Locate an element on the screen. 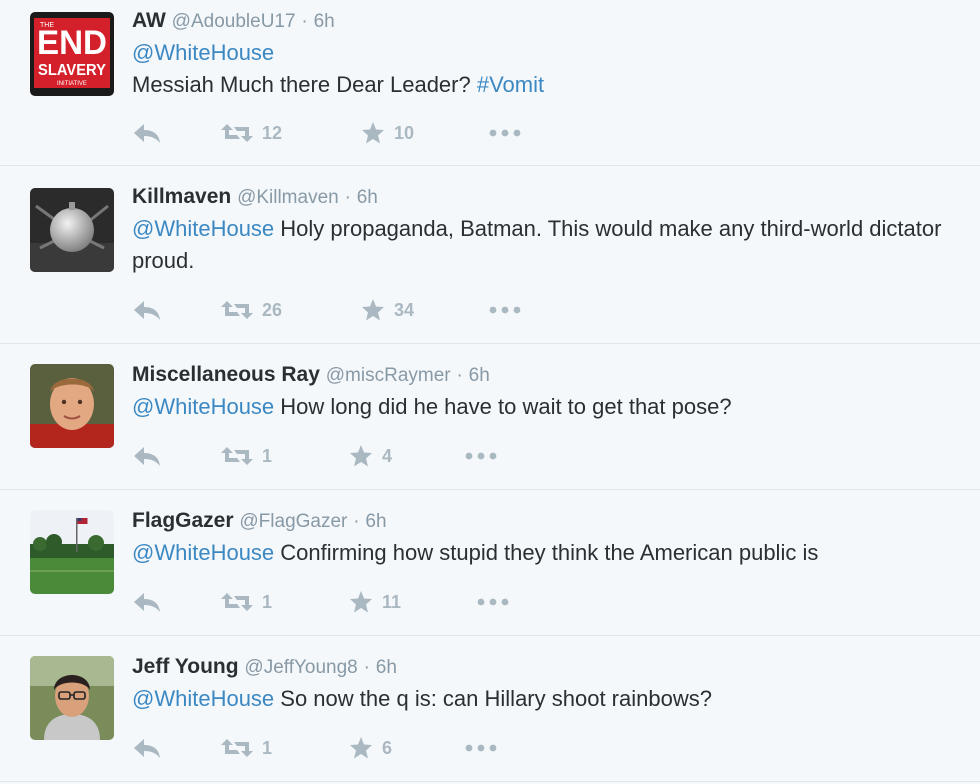 The image size is (980, 784). handle: @AdoubleU17 is located at coordinates (234, 21).